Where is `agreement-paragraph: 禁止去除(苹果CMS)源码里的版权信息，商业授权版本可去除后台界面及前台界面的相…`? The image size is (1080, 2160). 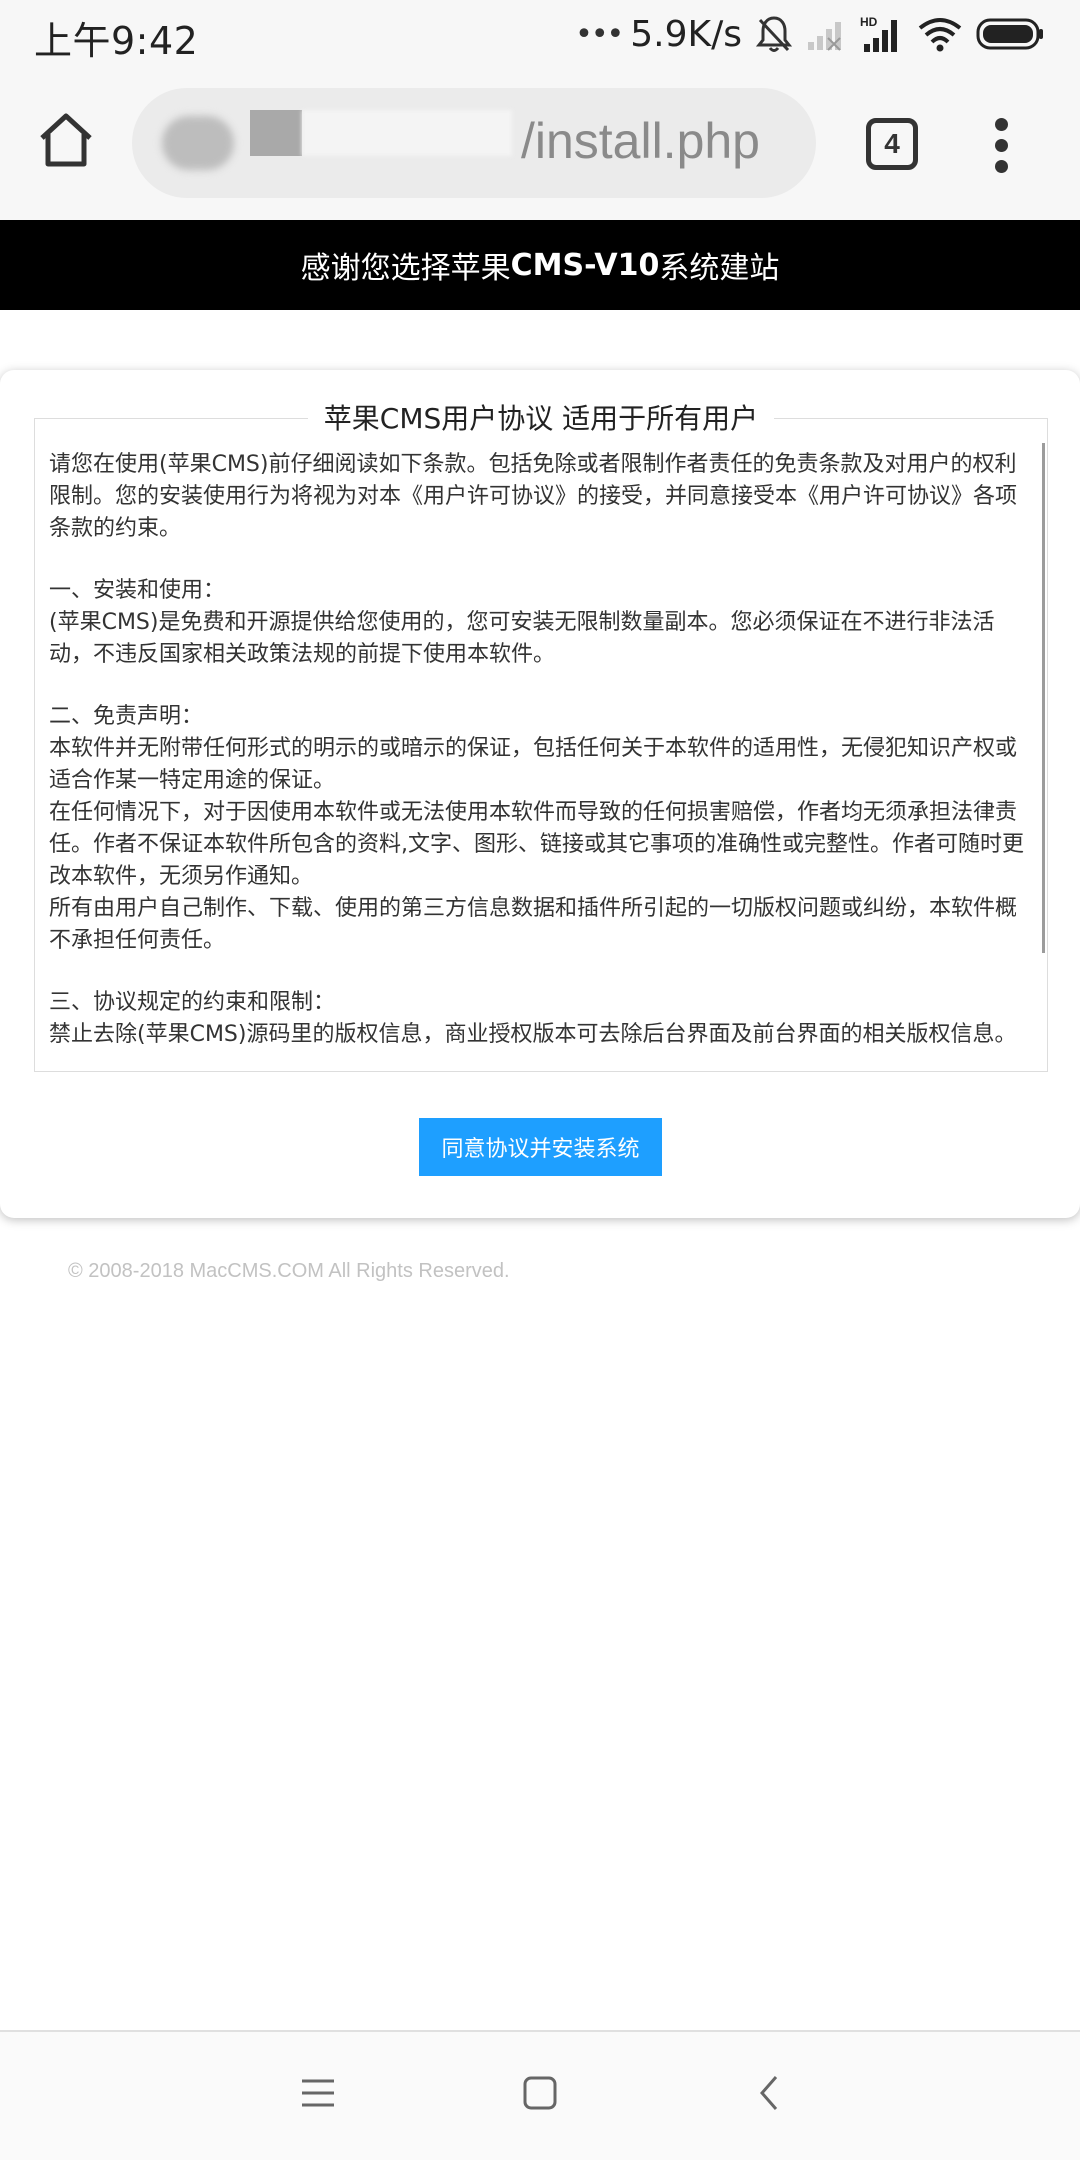
agreement-paragraph: 禁止去除(苹果CMS)源码里的版权信息，商业授权版本可去除后台界面及前台界面的相… is located at coordinates (533, 1034).